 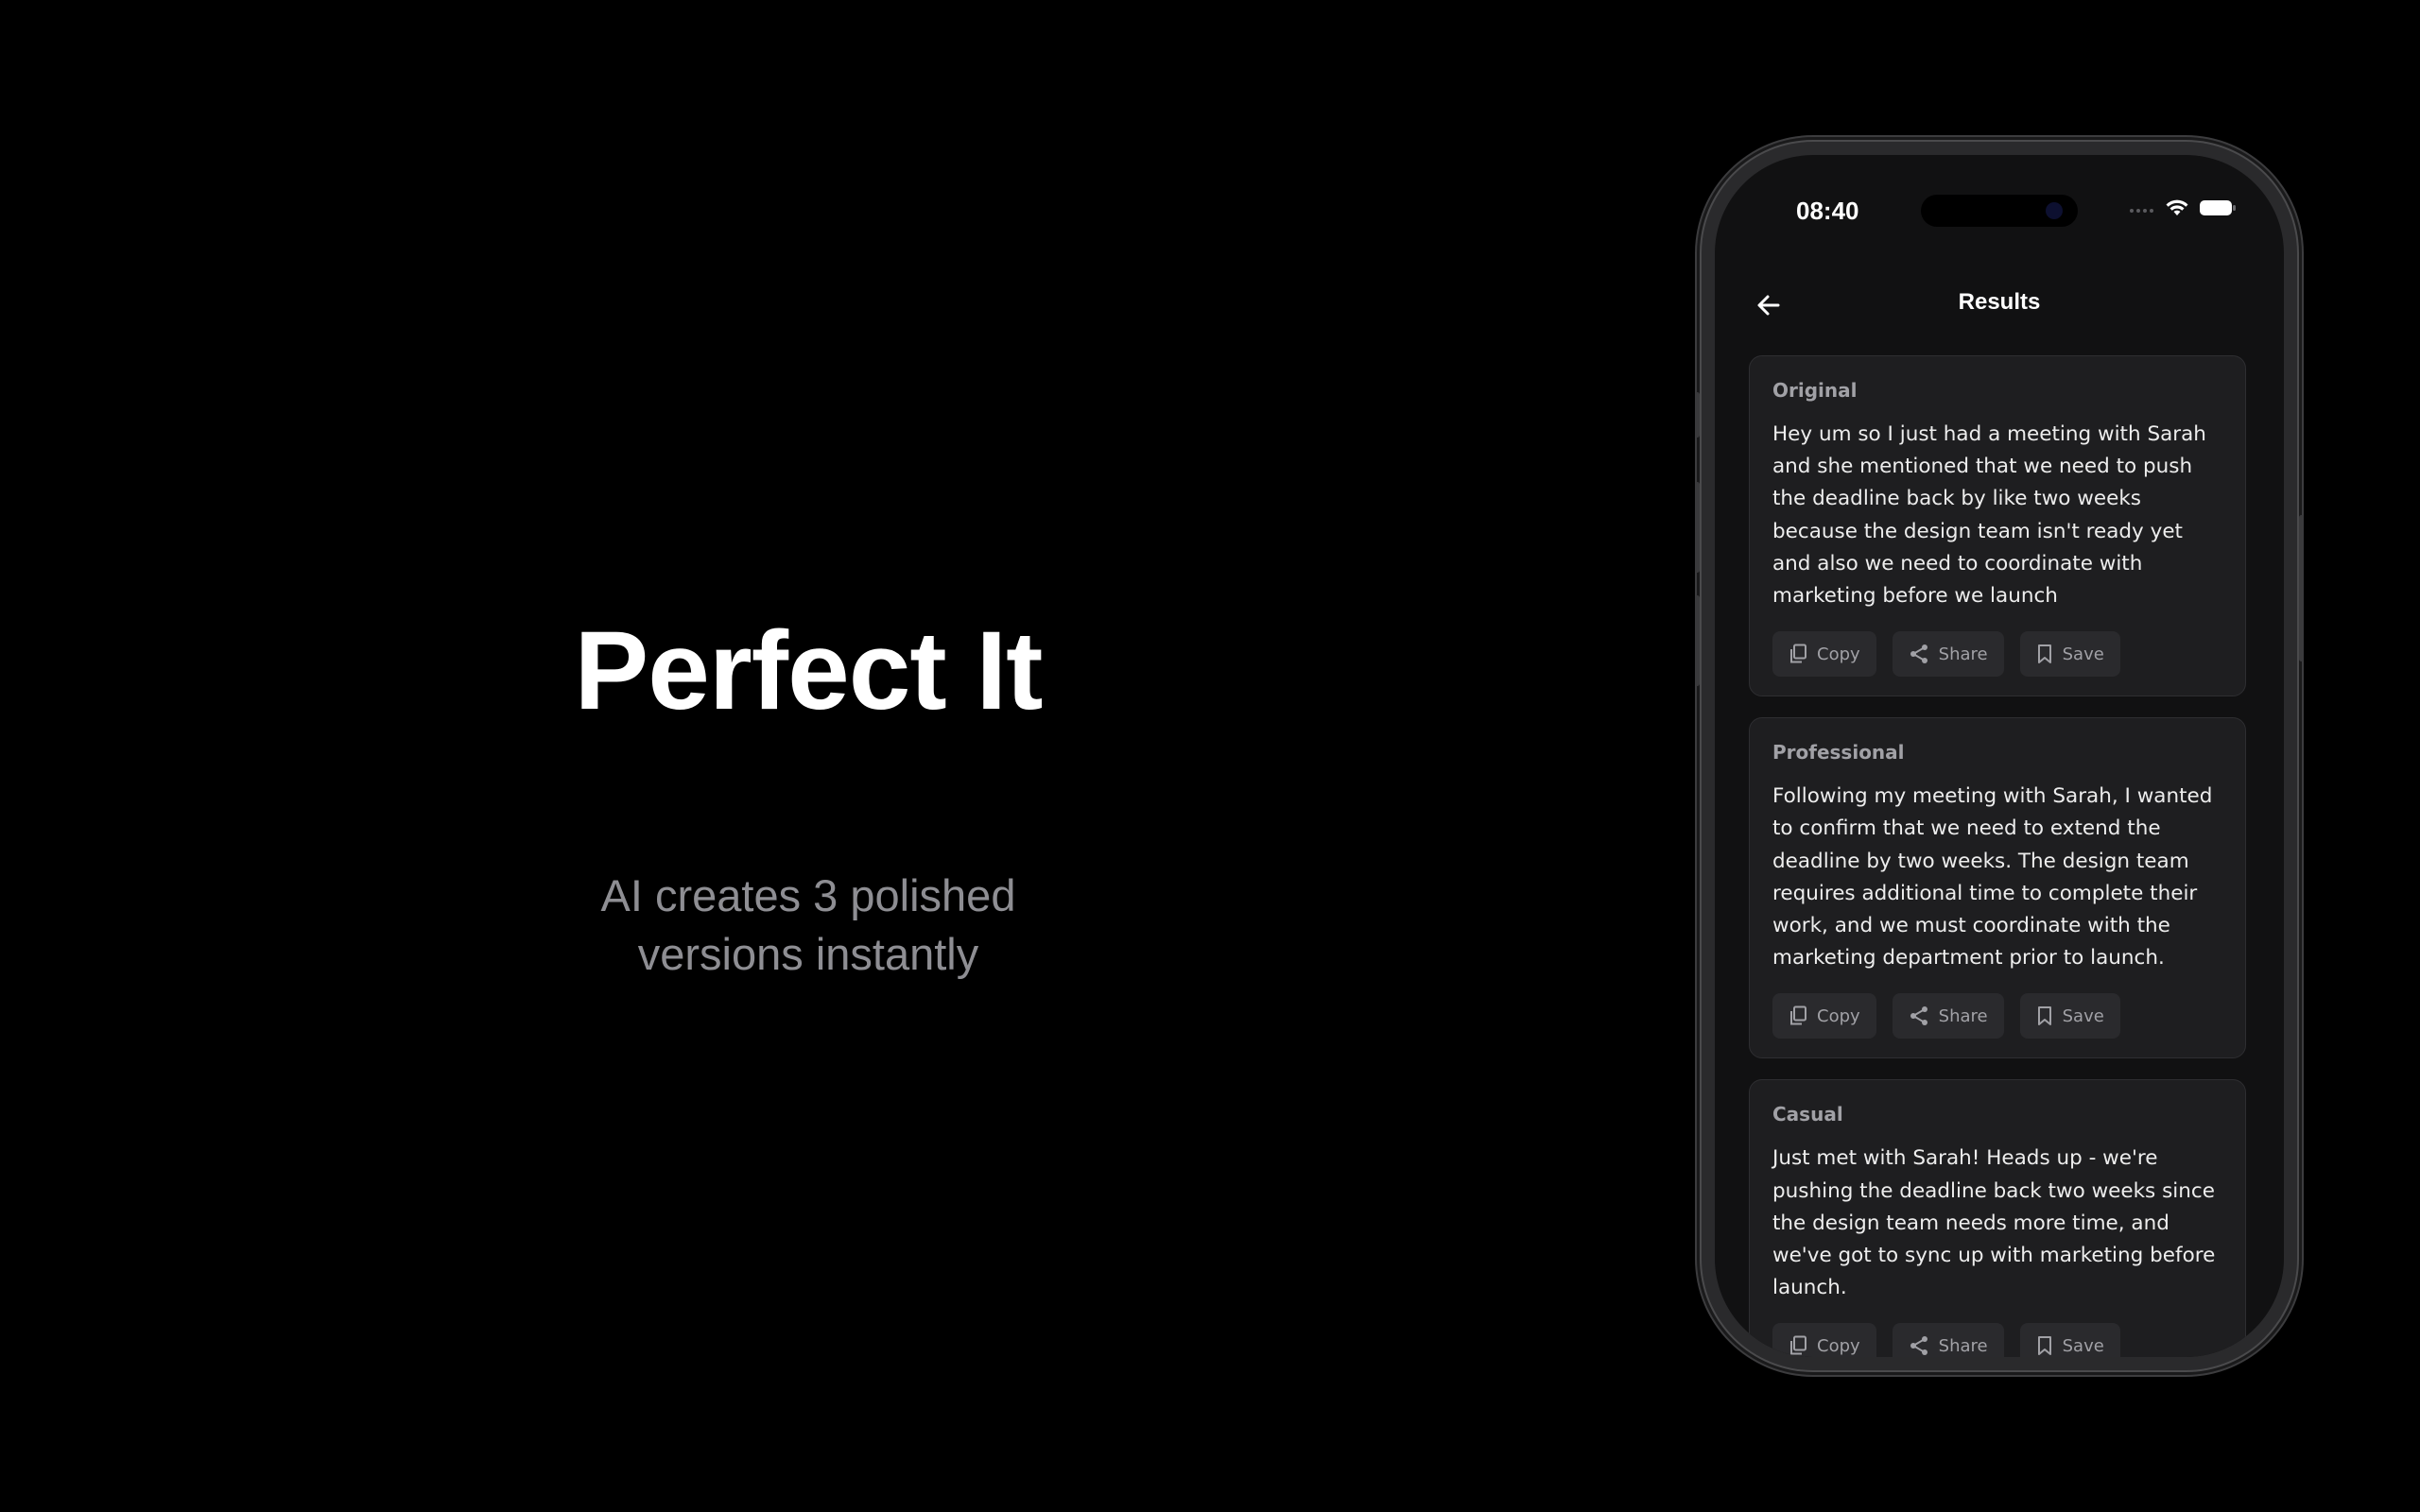 What do you see at coordinates (2177, 207) in the screenshot?
I see `wifi-icon` at bounding box center [2177, 207].